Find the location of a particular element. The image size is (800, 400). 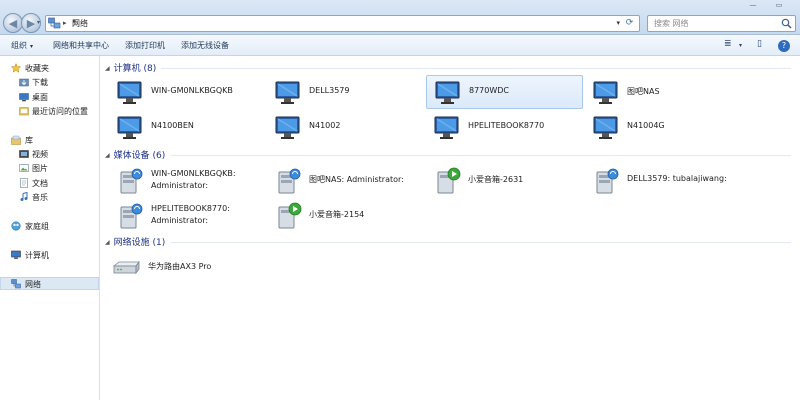

media-device-tile: HPELITEBOOK8770: Administrator: is located at coordinates (187, 216).